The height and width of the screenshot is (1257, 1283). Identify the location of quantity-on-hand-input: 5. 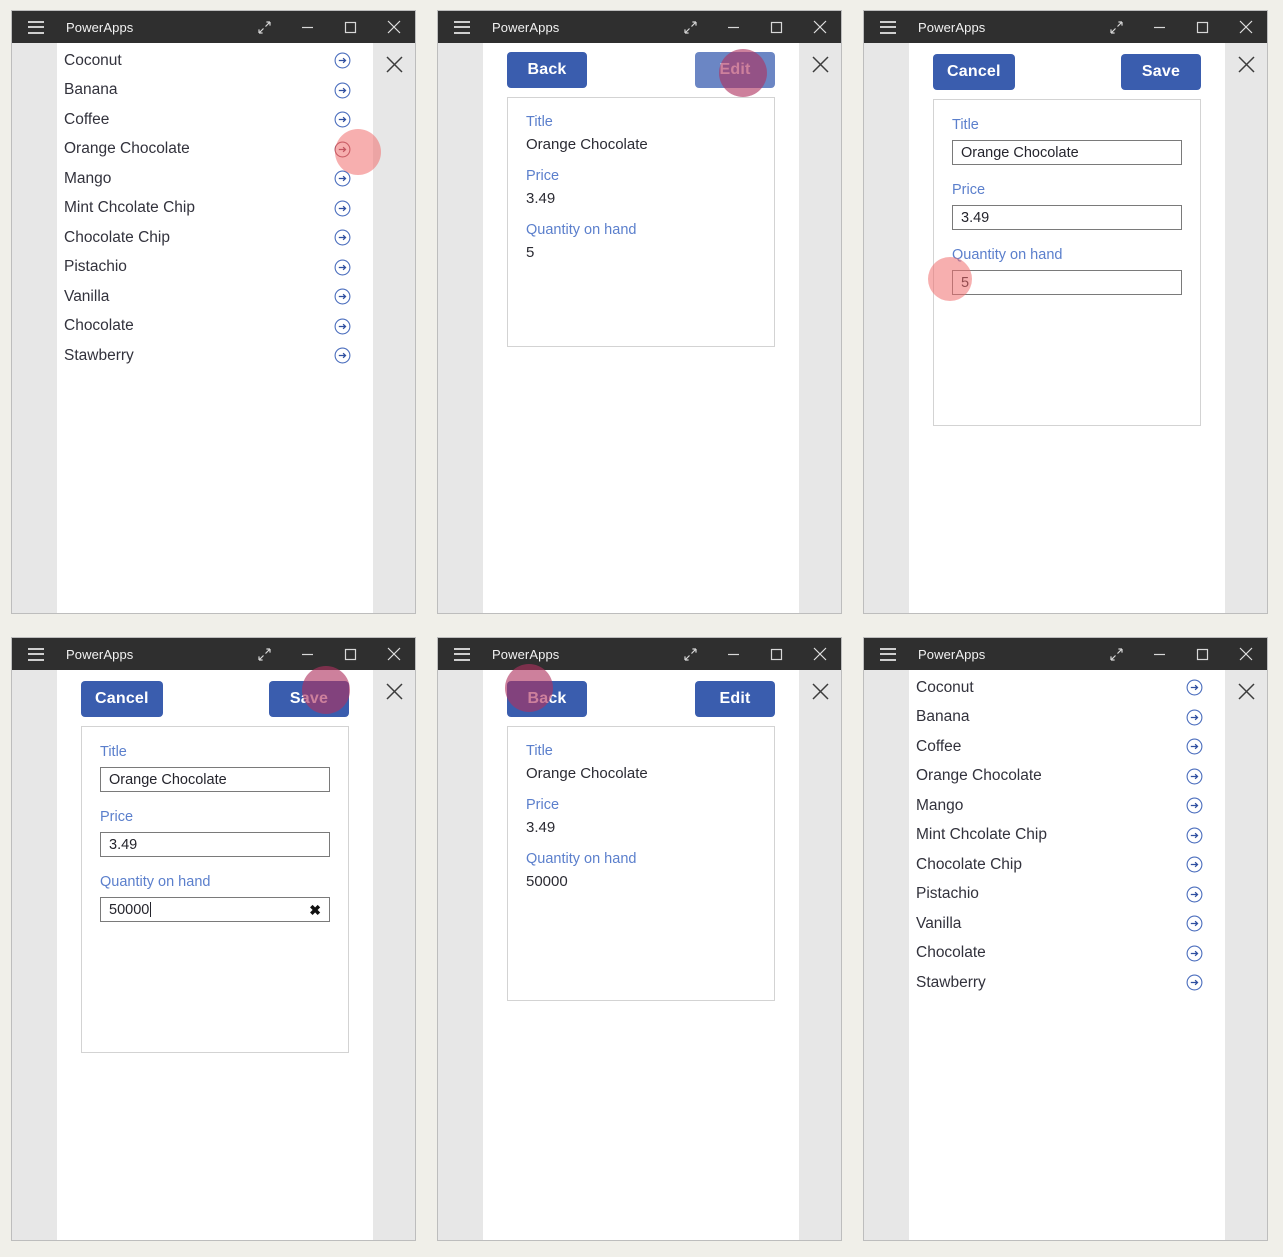
(1067, 282).